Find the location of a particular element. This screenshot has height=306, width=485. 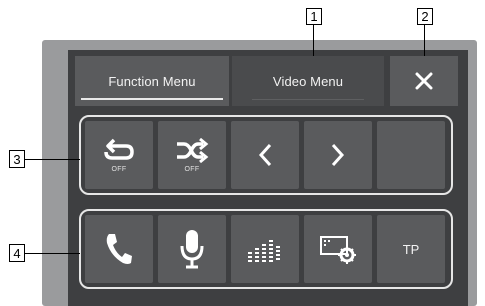

display-settings-icon is located at coordinates (338, 250).